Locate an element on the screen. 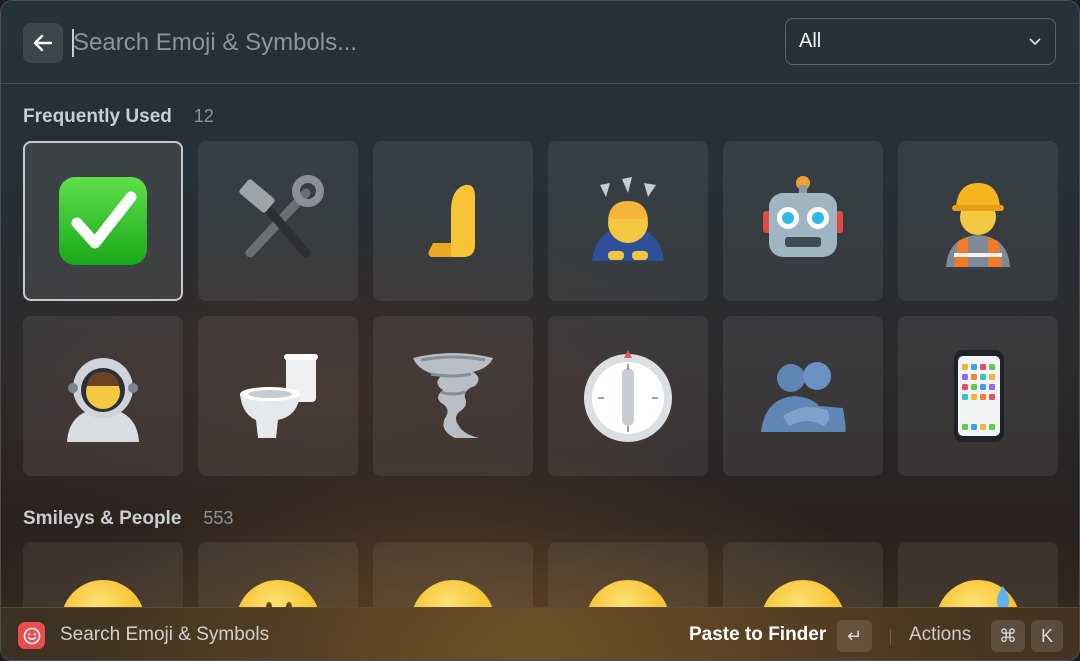 The height and width of the screenshot is (661, 1080). emoji-cell-toilet is located at coordinates (278, 396).